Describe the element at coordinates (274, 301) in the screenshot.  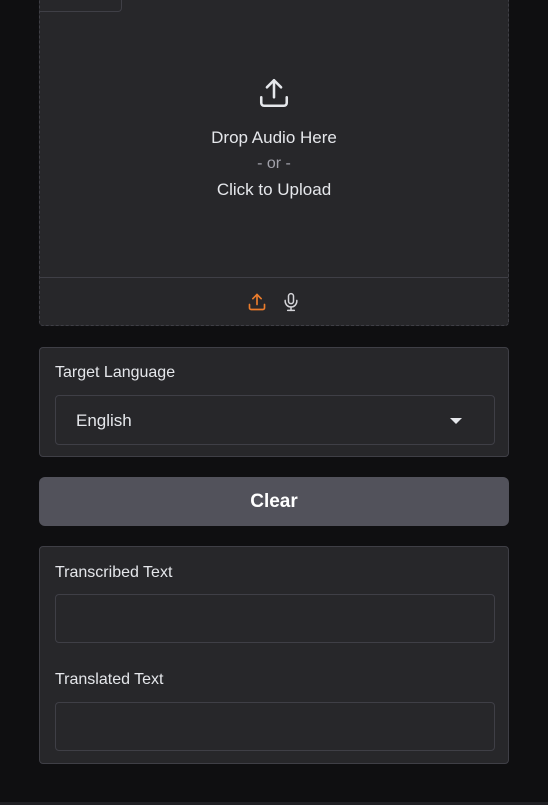
I see `audio-source-bar` at that location.